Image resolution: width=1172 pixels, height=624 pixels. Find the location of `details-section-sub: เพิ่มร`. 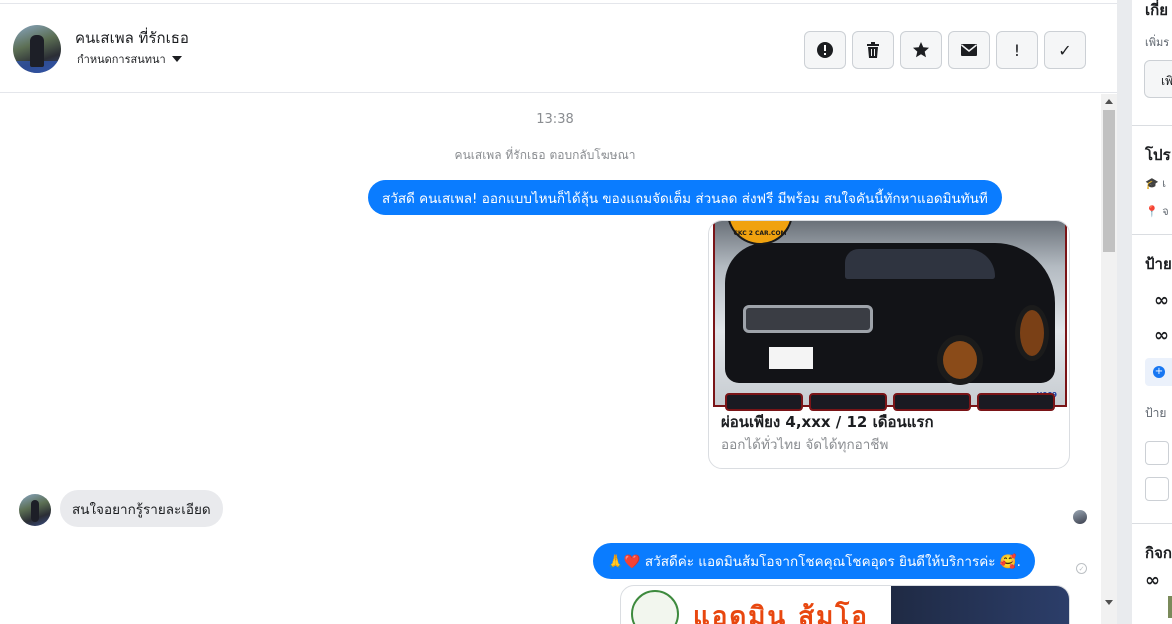

details-section-sub: เพิ่มร is located at coordinates (1157, 42).